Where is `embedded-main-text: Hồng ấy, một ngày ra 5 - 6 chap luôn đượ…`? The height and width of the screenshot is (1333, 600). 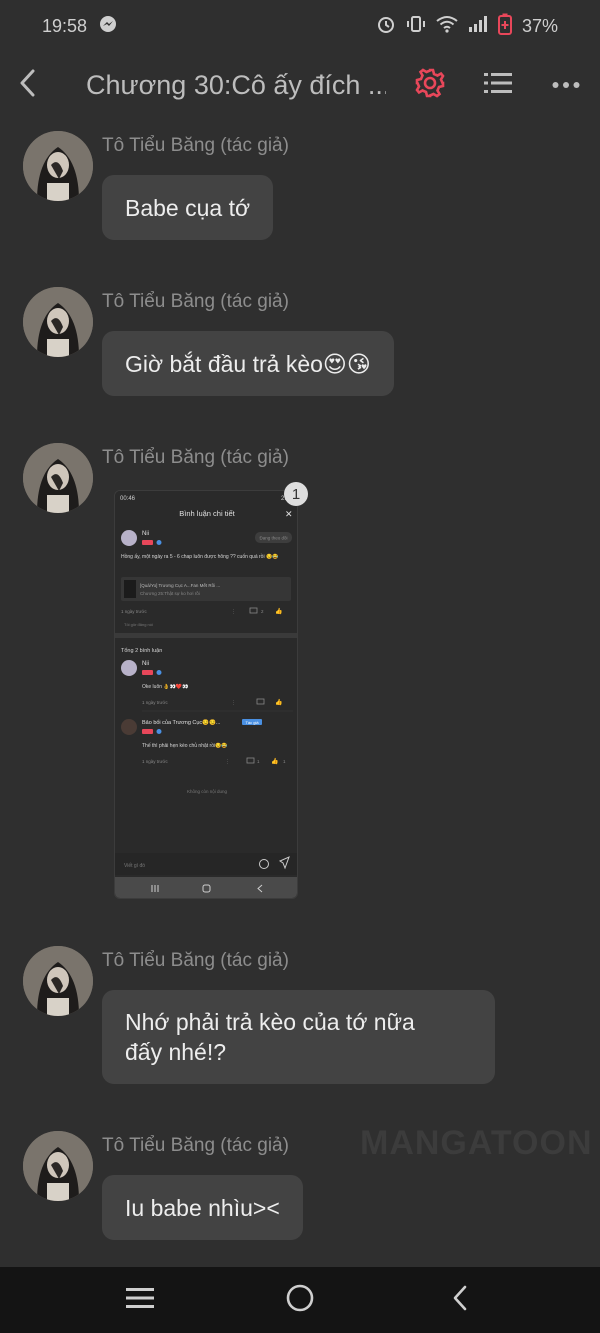
embedded-main-text: Hồng ấy, một ngày ra 5 - 6 chap luôn đượ… is located at coordinates (200, 556).